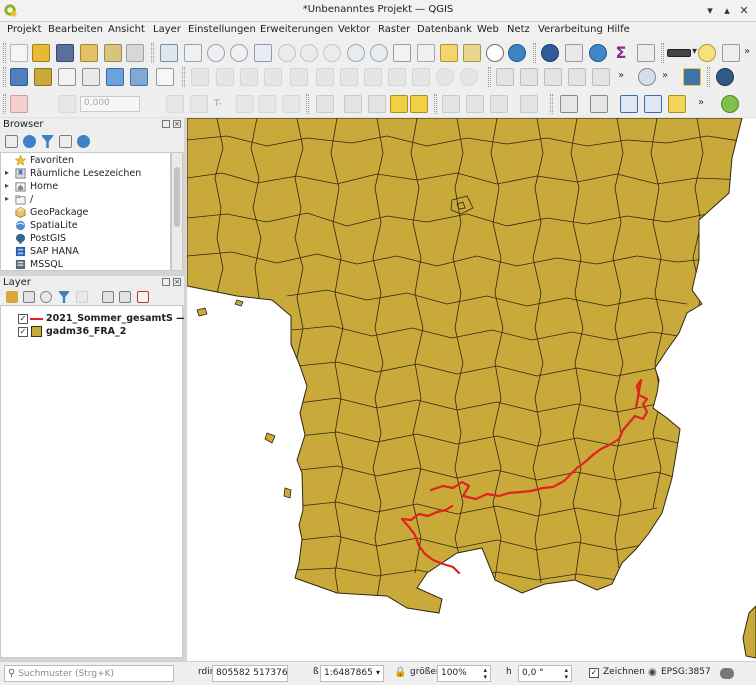 This screenshot has height=685, width=756. I want to click on crs-globe-icon: ◉, so click(652, 672).